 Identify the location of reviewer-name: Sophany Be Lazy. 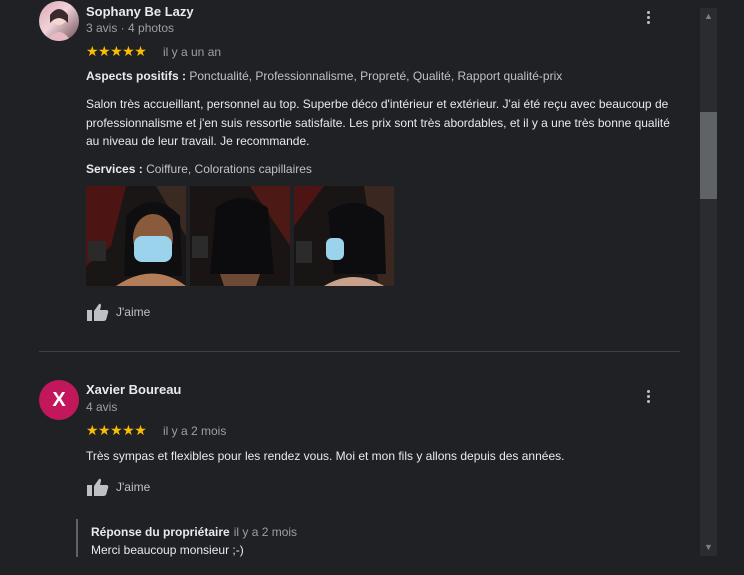
(140, 11).